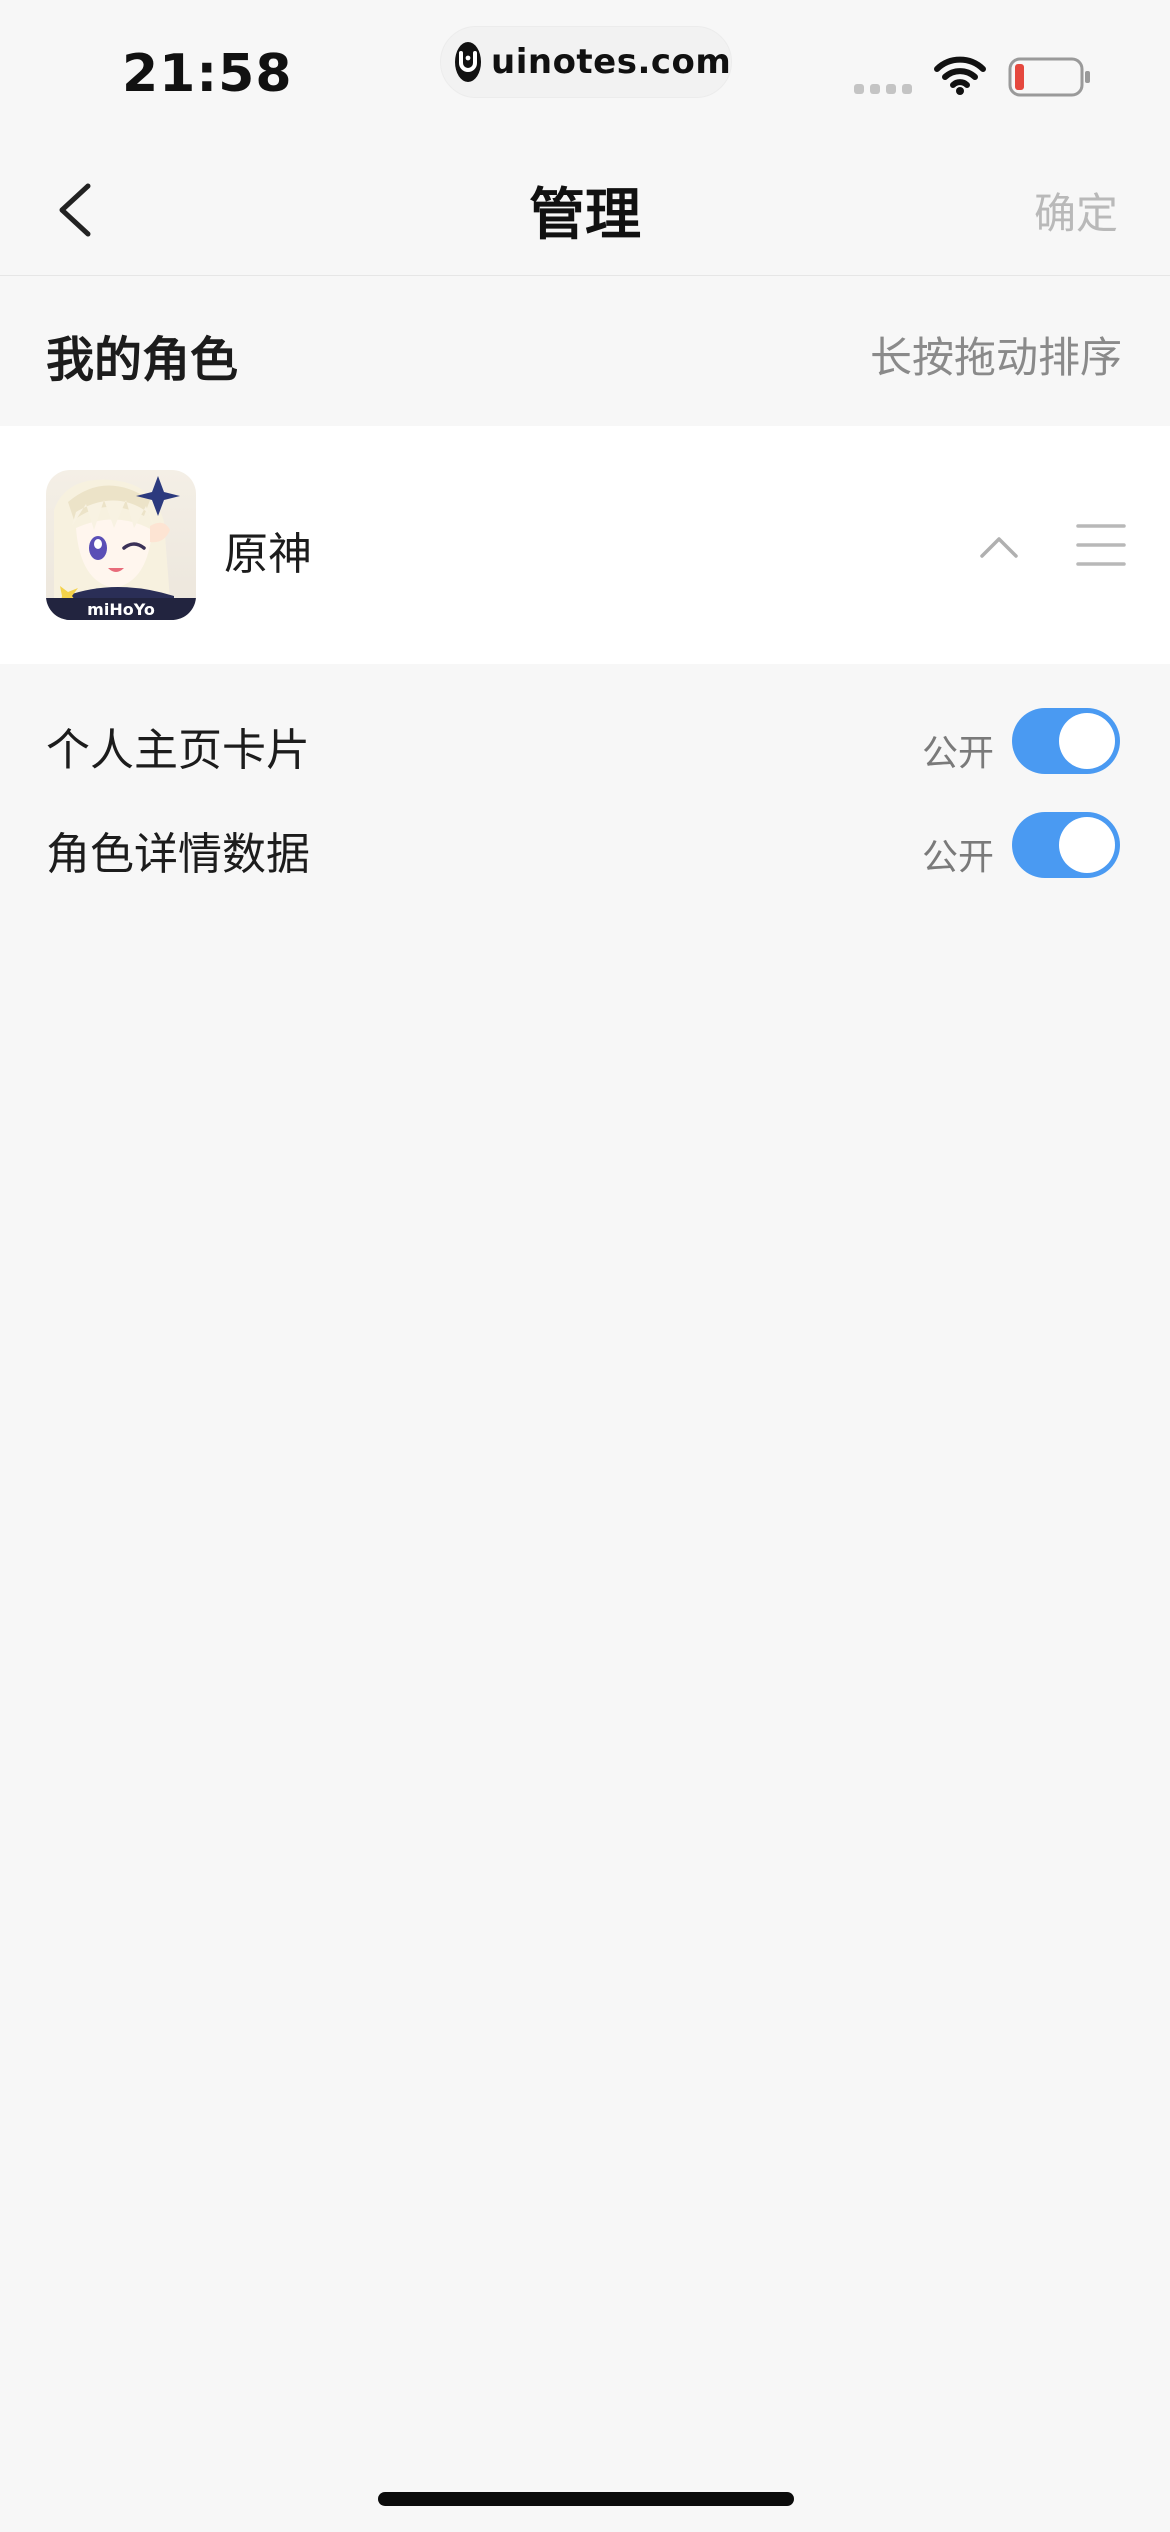  I want to click on profile-card-toggle, so click(1066, 741).